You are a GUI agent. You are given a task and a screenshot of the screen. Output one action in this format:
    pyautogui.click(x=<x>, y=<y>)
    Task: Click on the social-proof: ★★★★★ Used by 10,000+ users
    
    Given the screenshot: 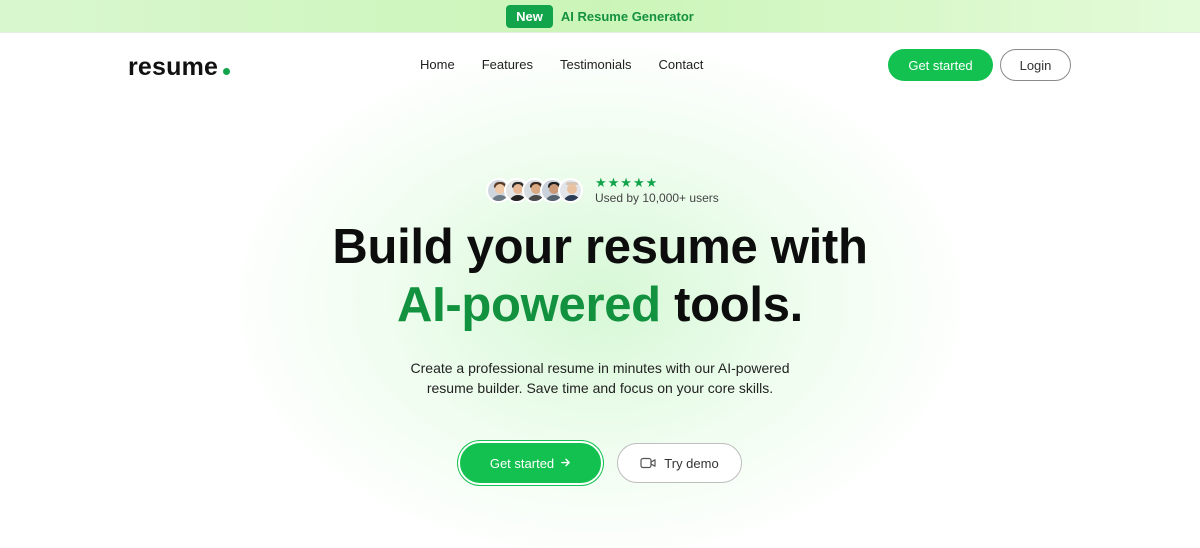 What is the action you would take?
    pyautogui.click(x=602, y=190)
    